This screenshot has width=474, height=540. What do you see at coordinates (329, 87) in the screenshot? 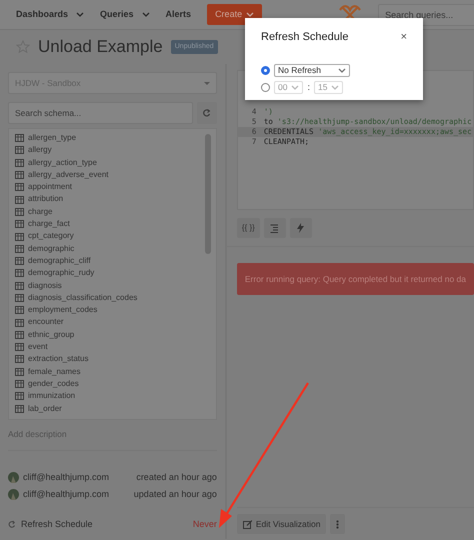
I see `minute-select: 15` at bounding box center [329, 87].